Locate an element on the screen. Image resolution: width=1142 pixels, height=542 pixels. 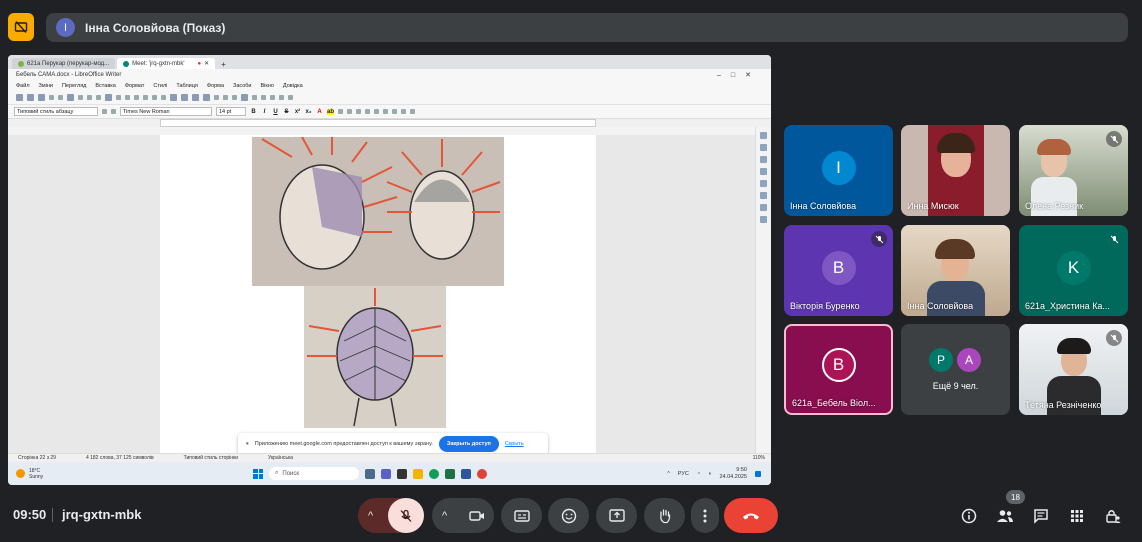
numbering-icon is located at coordinates (385, 111).